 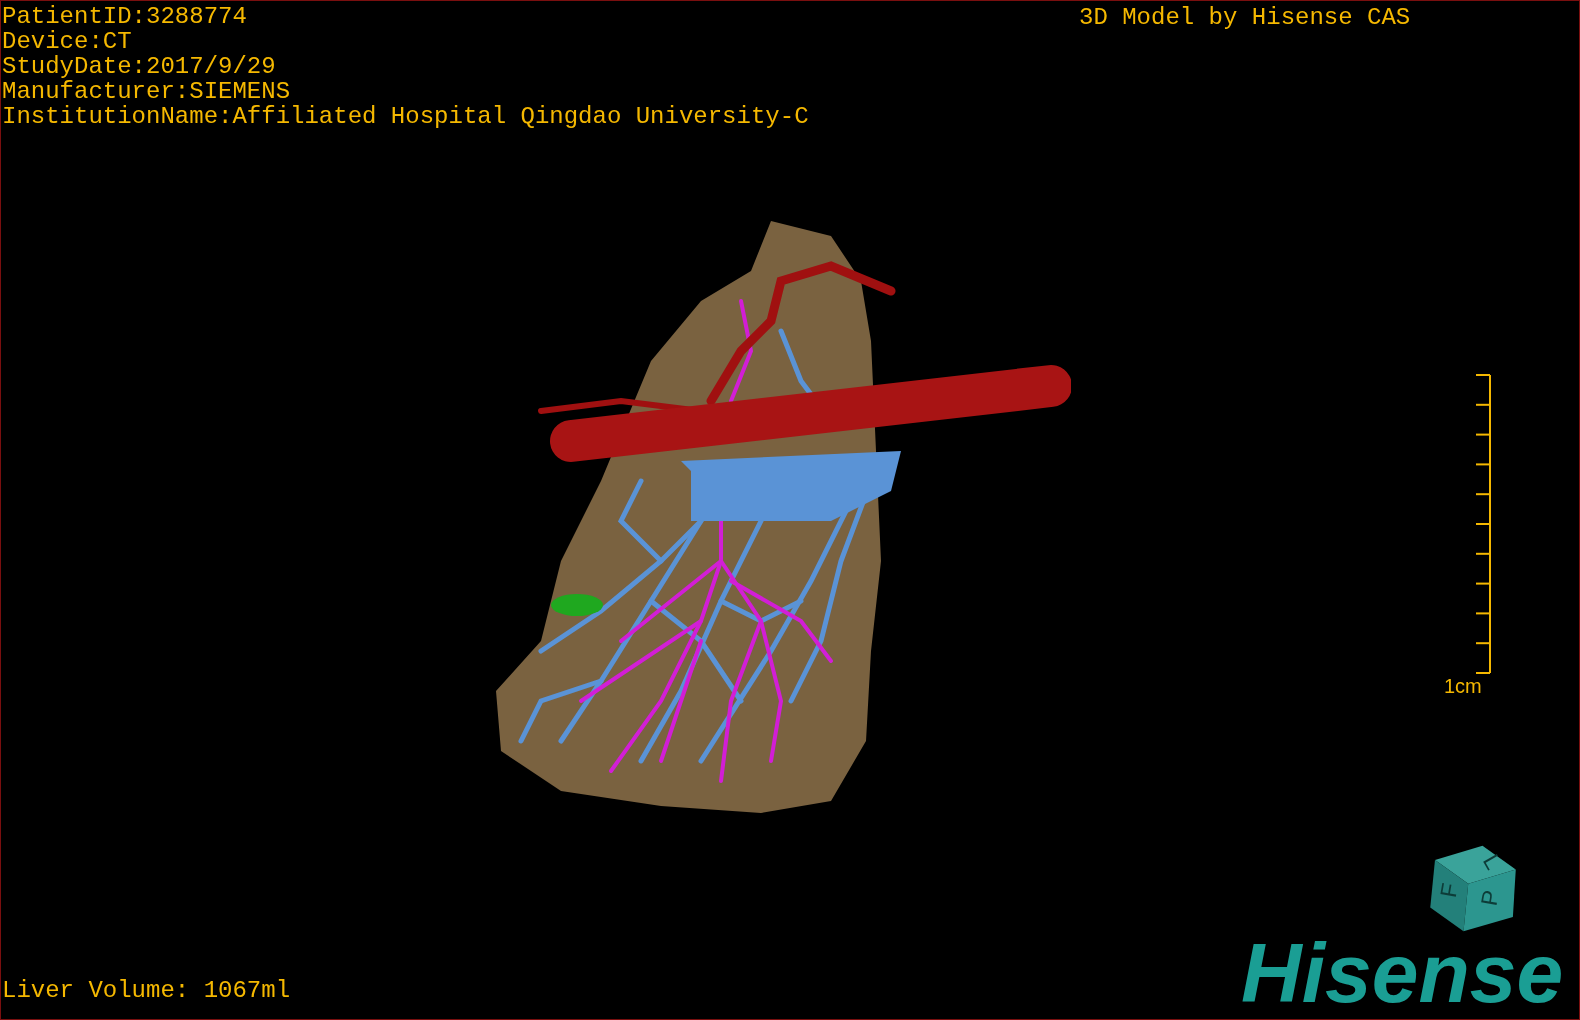 What do you see at coordinates (1448, 890) in the screenshot?
I see `cube-face-label: F` at bounding box center [1448, 890].